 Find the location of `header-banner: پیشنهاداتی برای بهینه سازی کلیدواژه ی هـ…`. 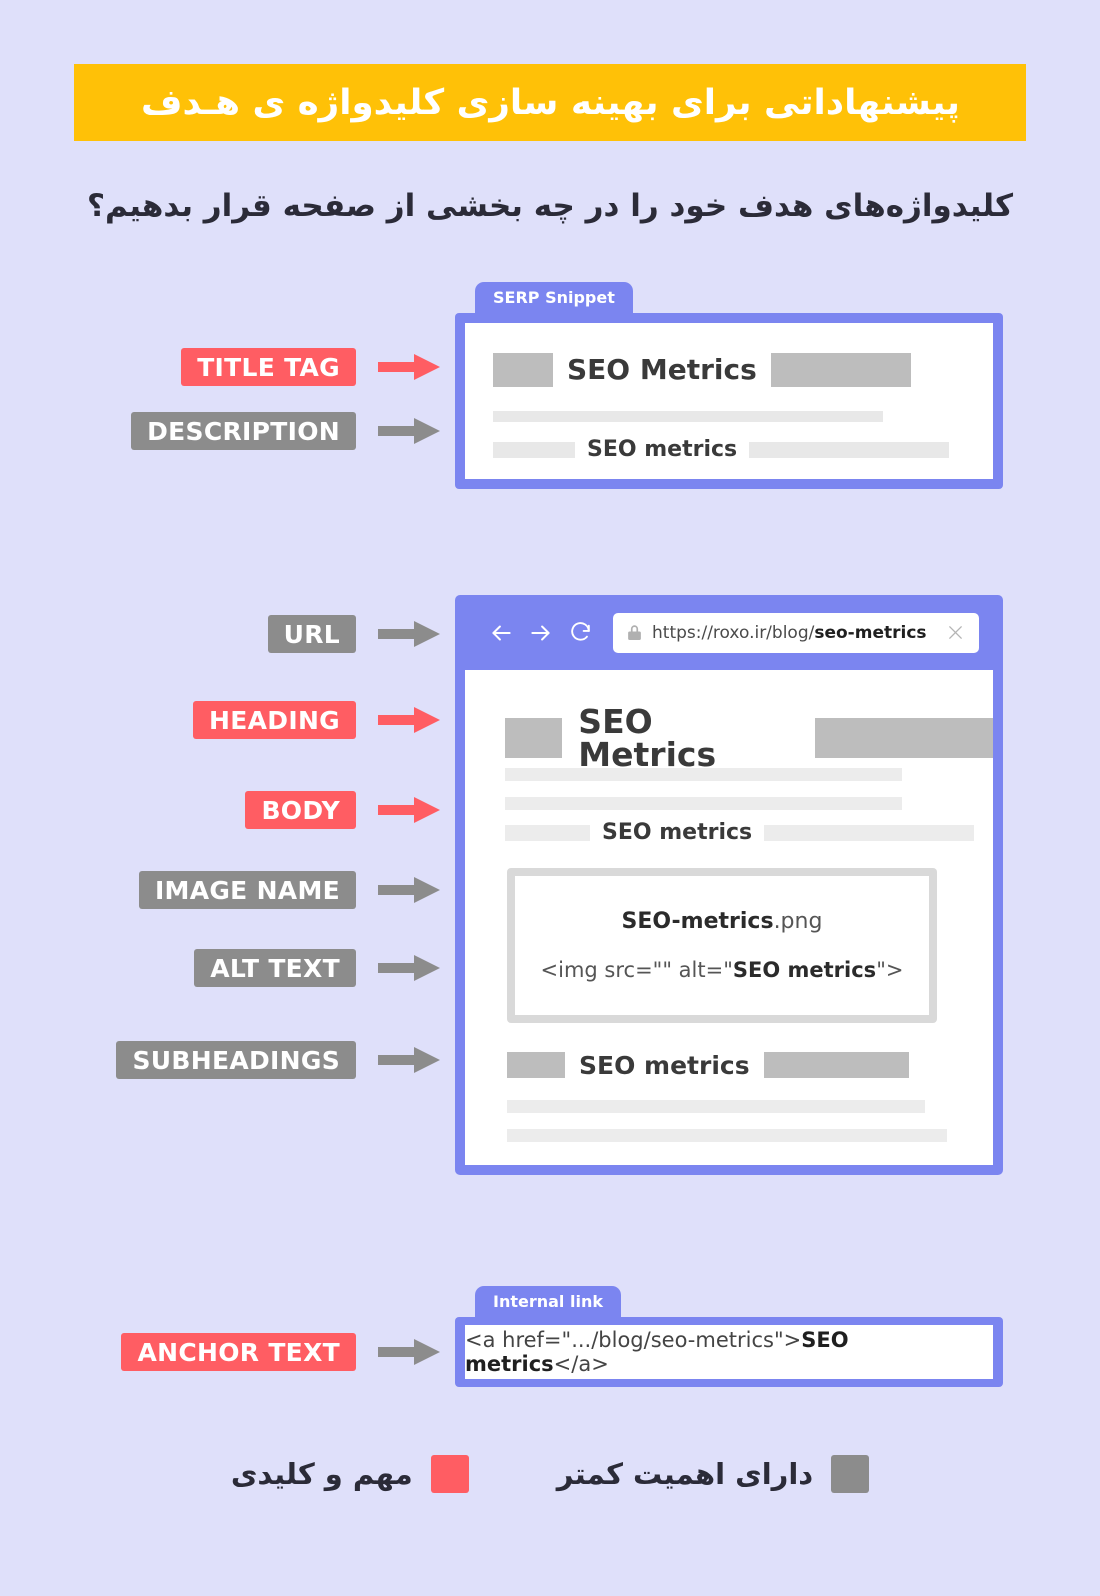

header-banner: پیشنهاداتی برای بهینه سازی کلیدواژه ی هـ… is located at coordinates (550, 102).